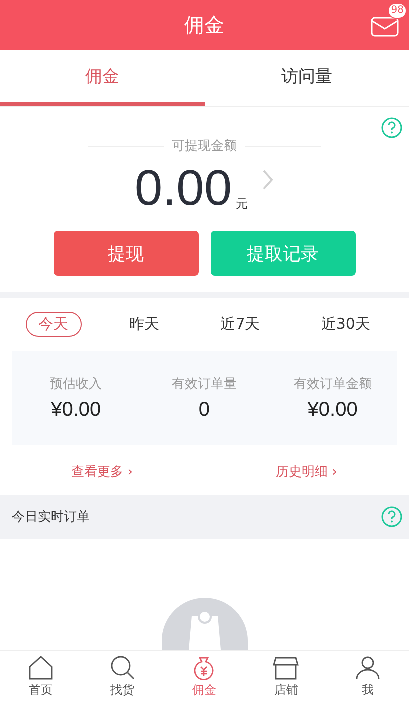 Image resolution: width=409 pixels, height=703 pixels. What do you see at coordinates (241, 324) in the screenshot?
I see `period-tab: 近7天` at bounding box center [241, 324].